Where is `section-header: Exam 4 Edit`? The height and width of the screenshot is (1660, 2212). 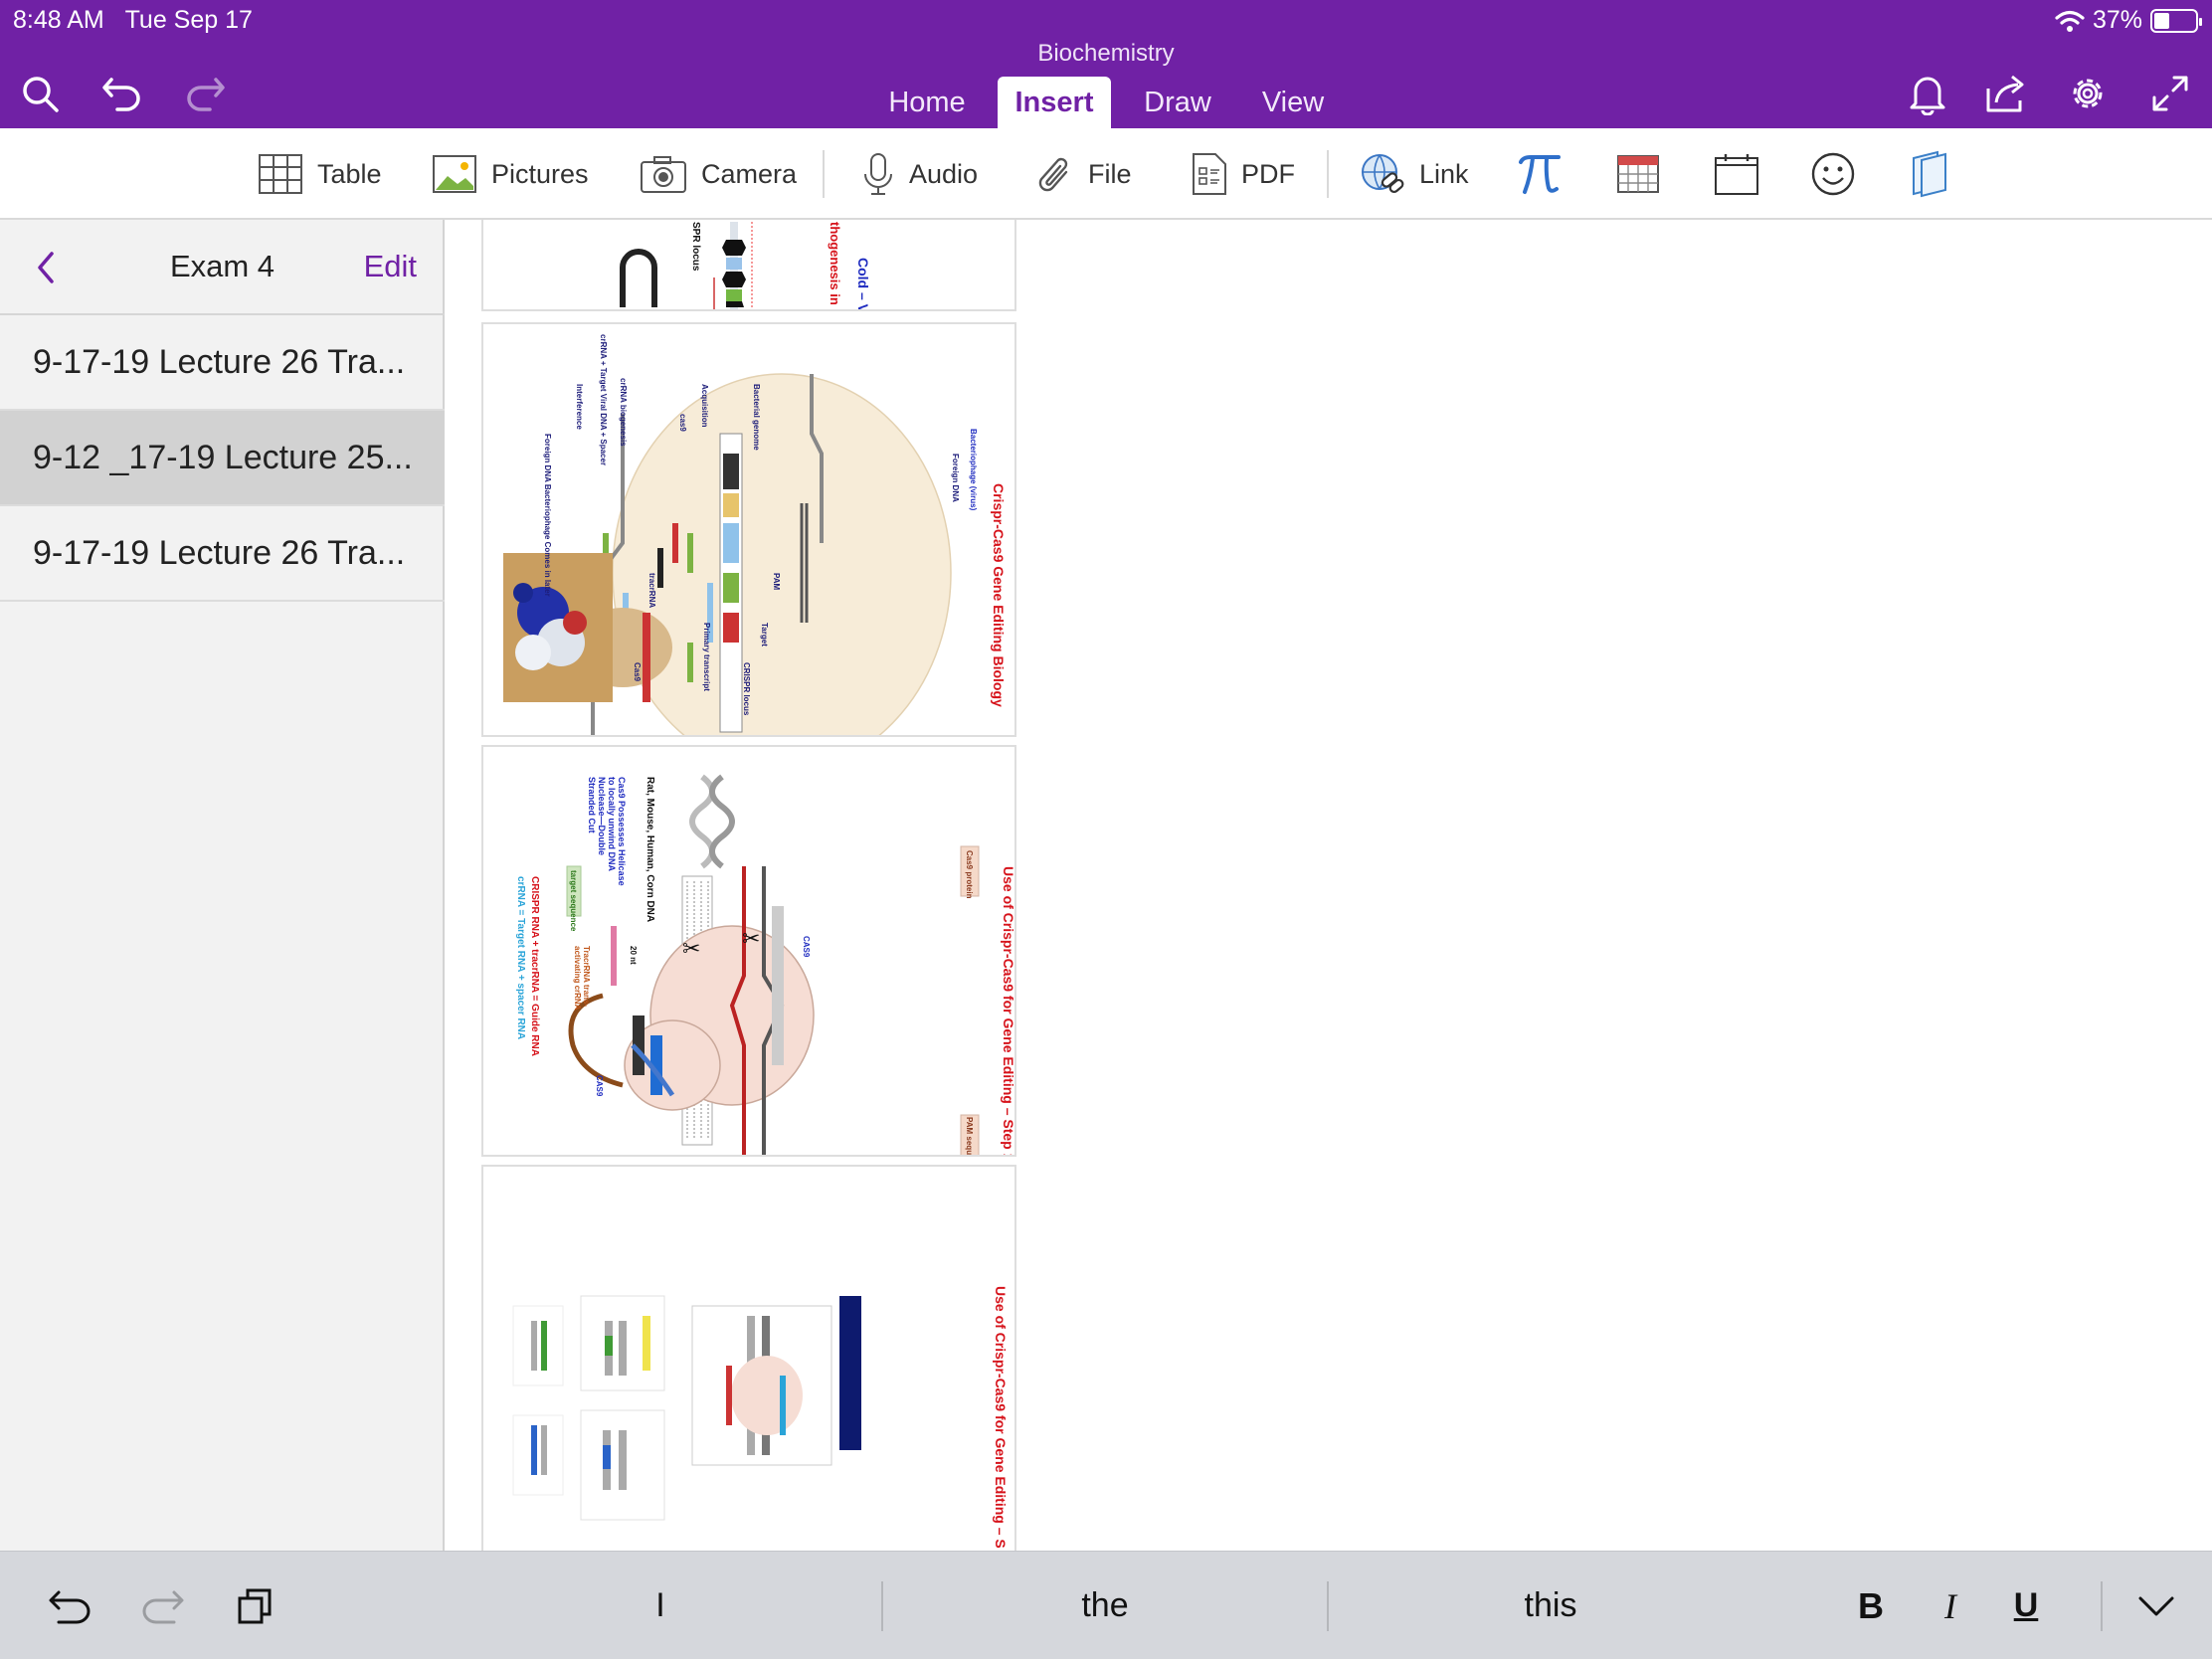
section-header: Exam 4 Edit is located at coordinates (222, 267).